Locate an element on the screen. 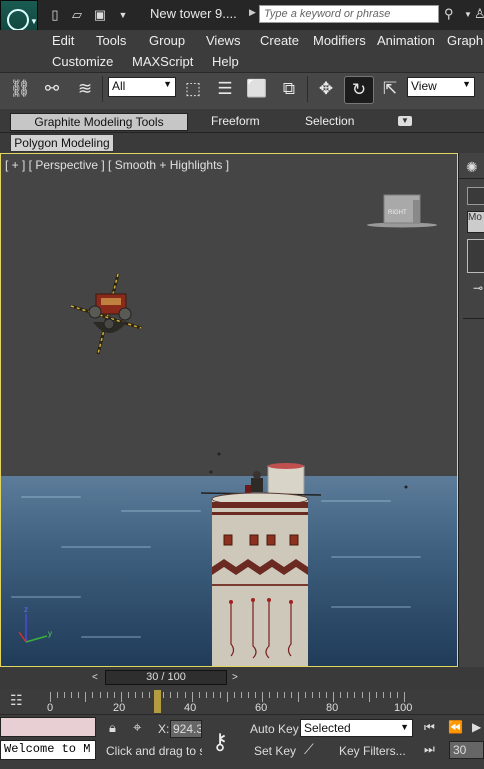 The height and width of the screenshot is (769, 484). selection-filter-value: All is located at coordinates (119, 86).